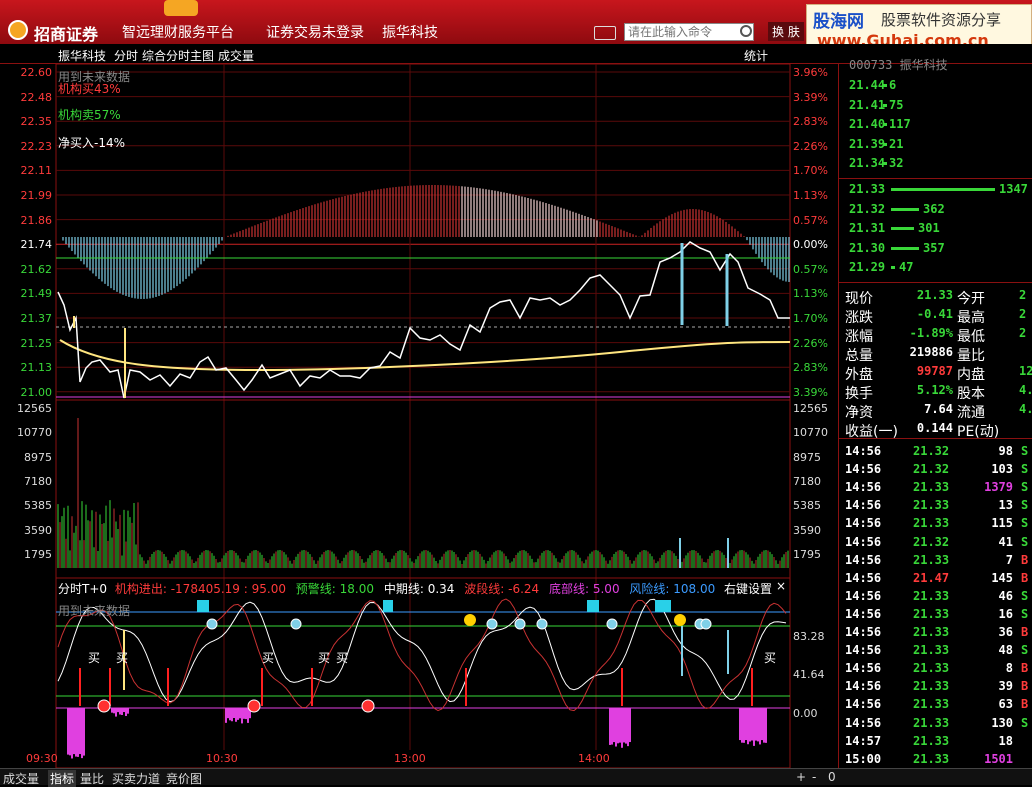 The image size is (1032, 787). Describe the element at coordinates (971, 337) in the screenshot. I see `stat-label-2: 最低` at that location.